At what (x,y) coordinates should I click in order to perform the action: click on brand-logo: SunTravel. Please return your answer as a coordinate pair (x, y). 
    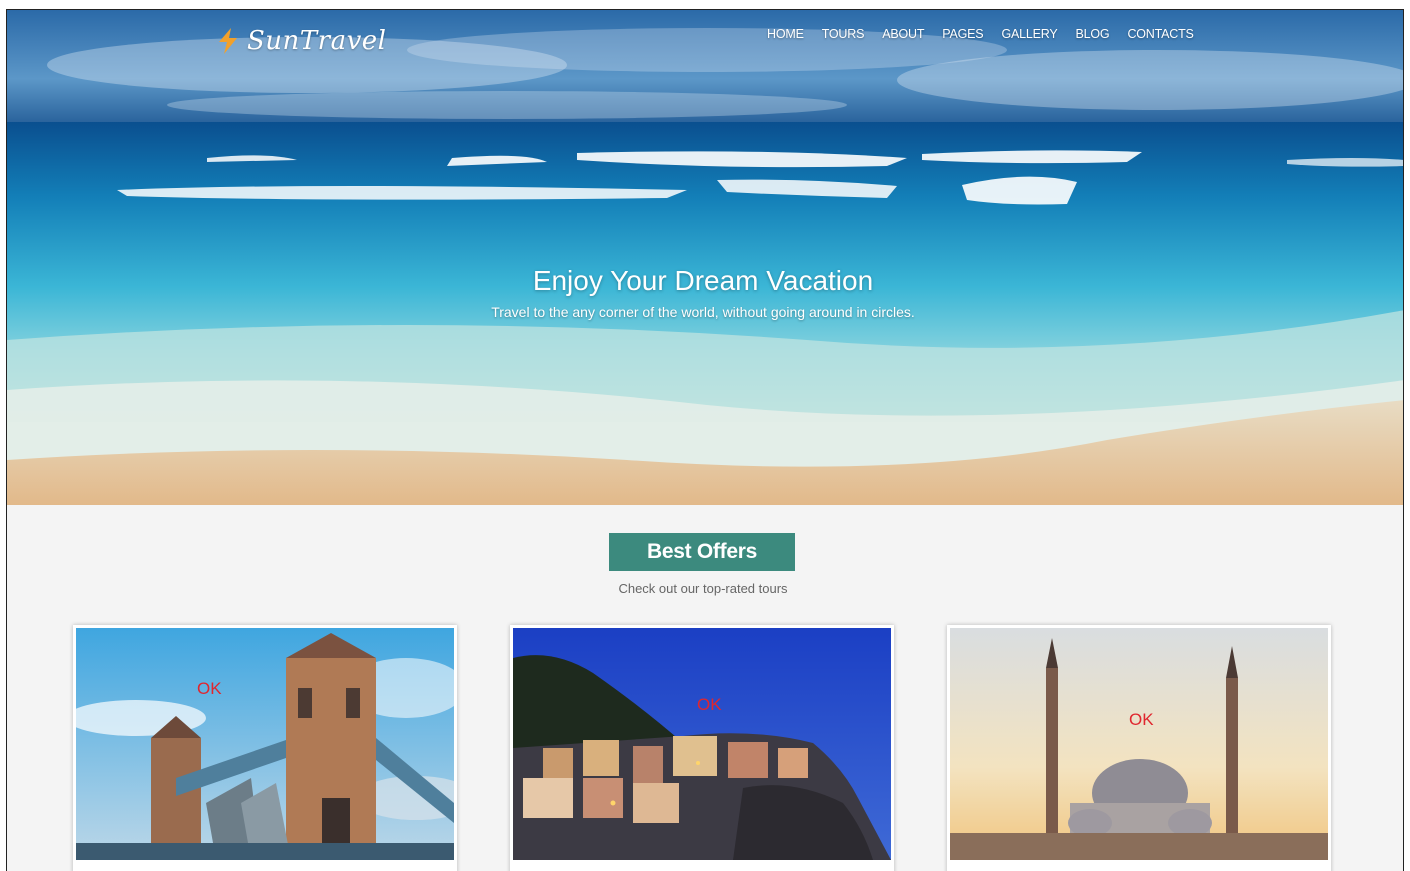
    Looking at the image, I should click on (301, 41).